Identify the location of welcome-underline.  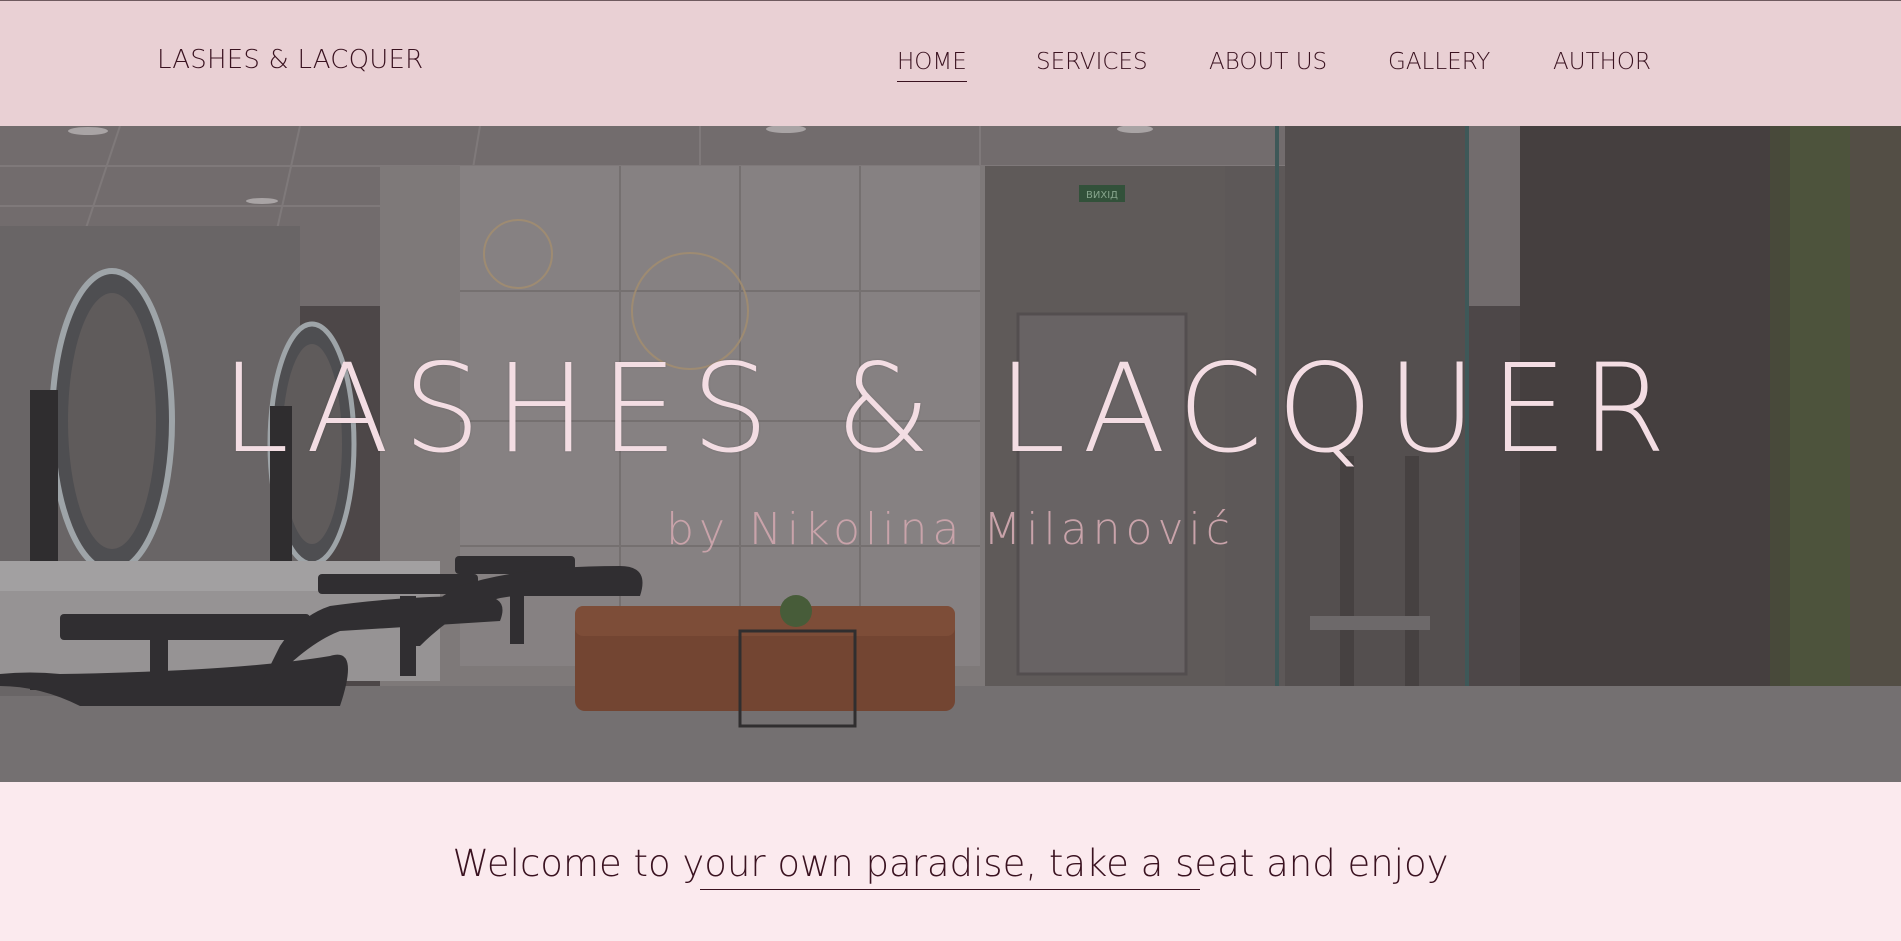
(950, 889).